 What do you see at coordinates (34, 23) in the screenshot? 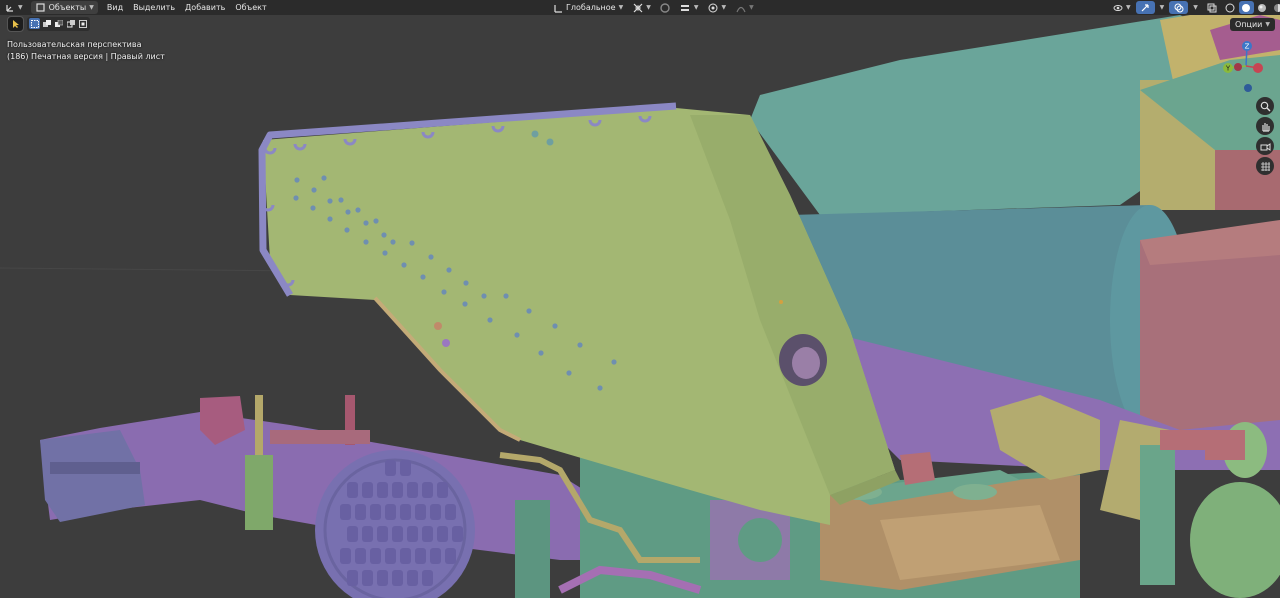
I see `set-new-button` at bounding box center [34, 23].